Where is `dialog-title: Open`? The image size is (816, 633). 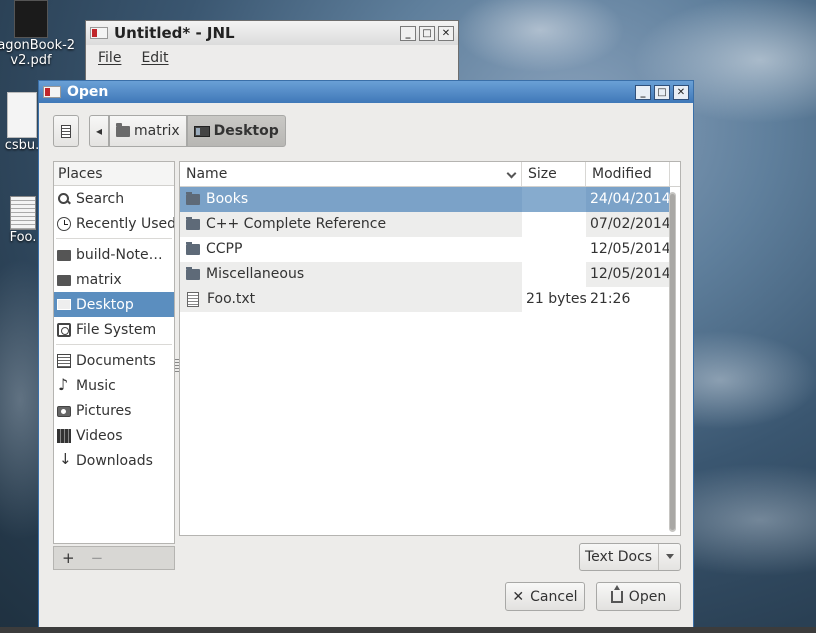 dialog-title: Open is located at coordinates (88, 92).